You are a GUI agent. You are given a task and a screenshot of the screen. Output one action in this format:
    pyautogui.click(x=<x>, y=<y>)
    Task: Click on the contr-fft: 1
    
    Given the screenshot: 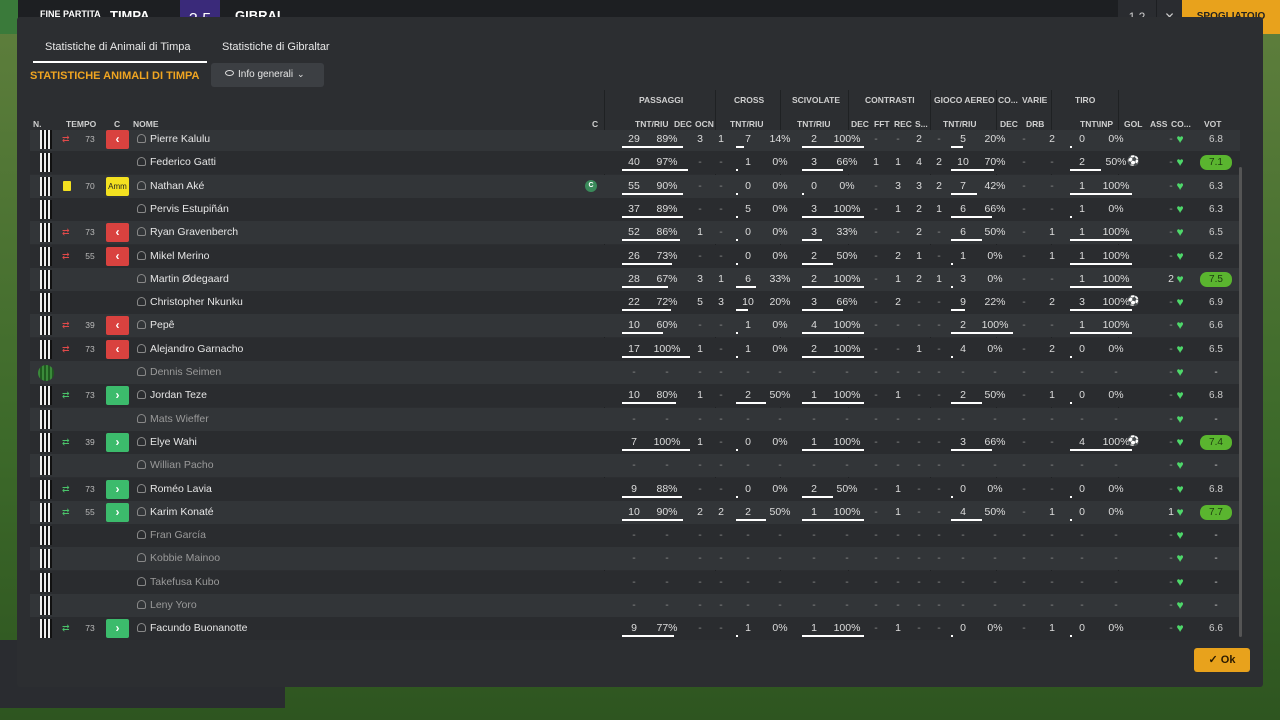 What is the action you would take?
    pyautogui.click(x=898, y=162)
    